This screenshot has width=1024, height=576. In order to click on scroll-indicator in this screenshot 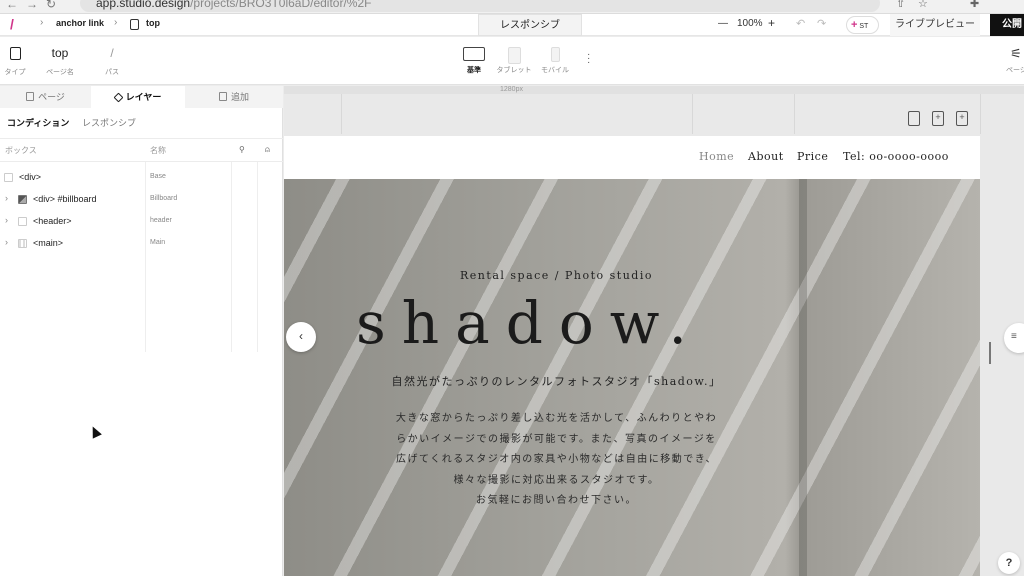, I will do `click(990, 353)`.